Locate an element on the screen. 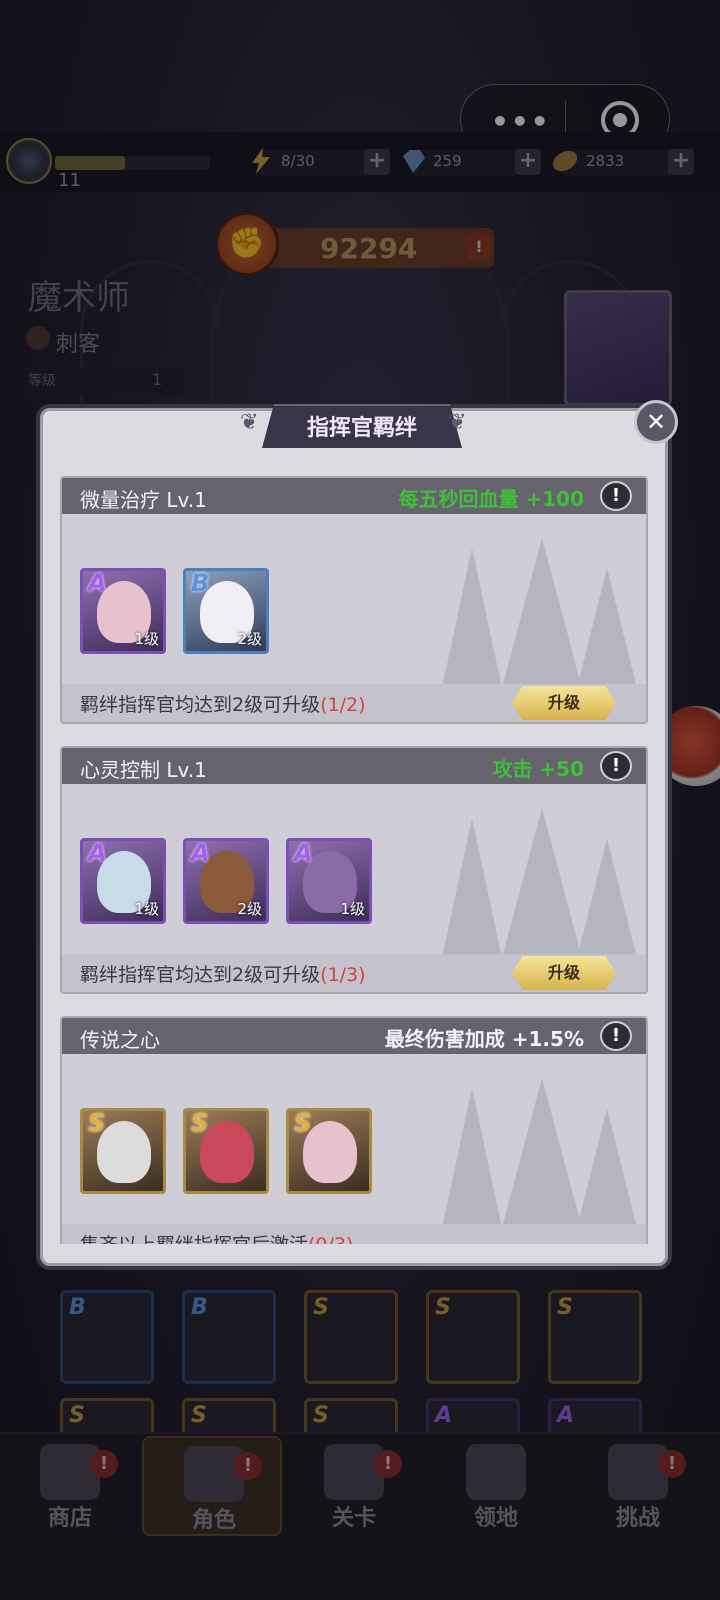  bond-requirement: 集齐以上羁绊指挥官后激活(0/3) is located at coordinates (216, 1237).